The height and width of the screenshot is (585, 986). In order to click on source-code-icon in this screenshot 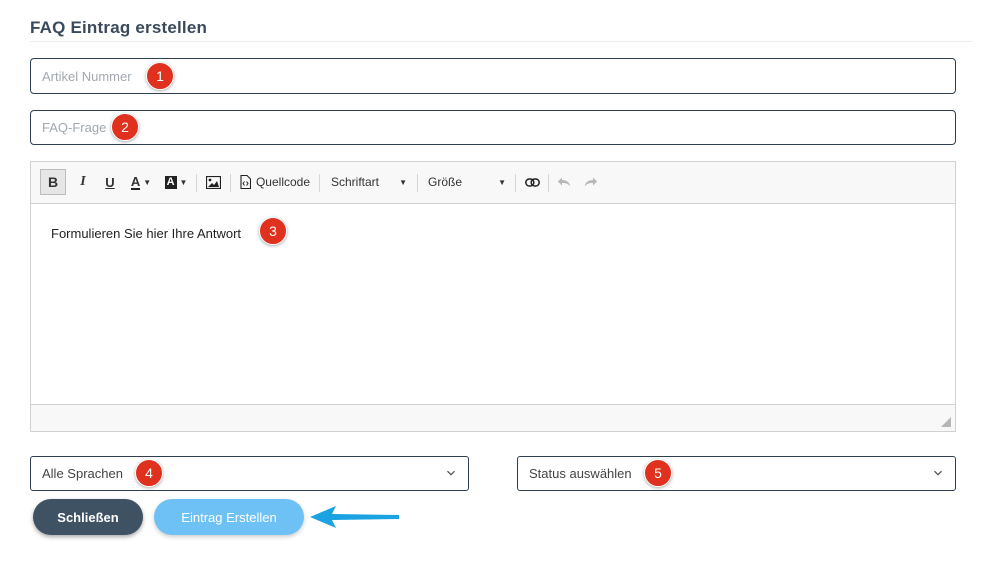, I will do `click(245, 182)`.